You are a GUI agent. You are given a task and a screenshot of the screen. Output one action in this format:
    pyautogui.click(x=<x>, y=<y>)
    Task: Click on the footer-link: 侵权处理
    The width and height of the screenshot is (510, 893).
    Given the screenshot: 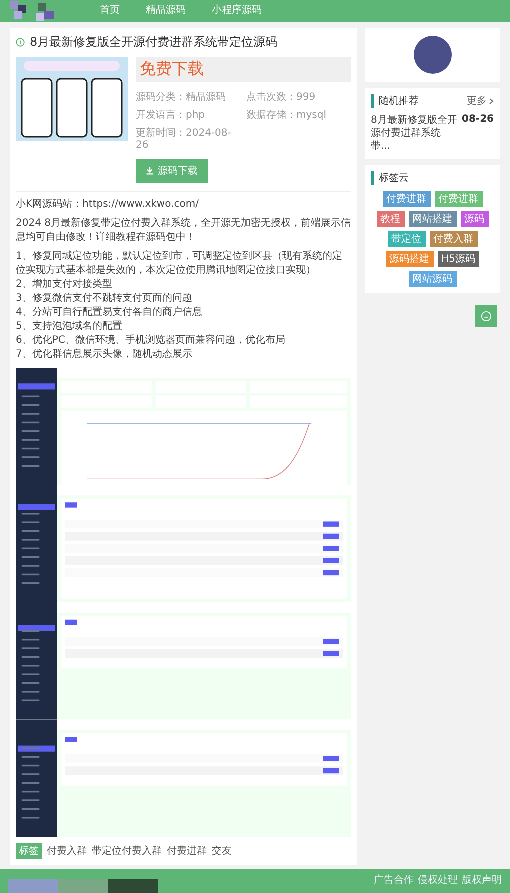 What is the action you would take?
    pyautogui.click(x=438, y=880)
    